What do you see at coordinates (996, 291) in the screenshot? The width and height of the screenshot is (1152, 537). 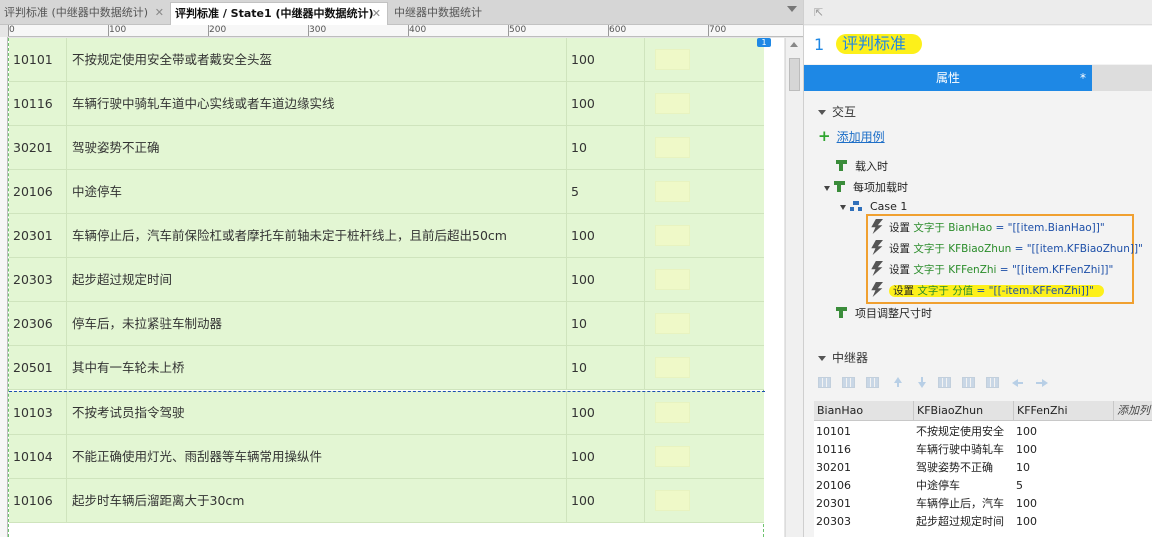 I see `highlighted-action-text: 设置 文字于 分值 = "[[-item.KFFenZhi]]"` at bounding box center [996, 291].